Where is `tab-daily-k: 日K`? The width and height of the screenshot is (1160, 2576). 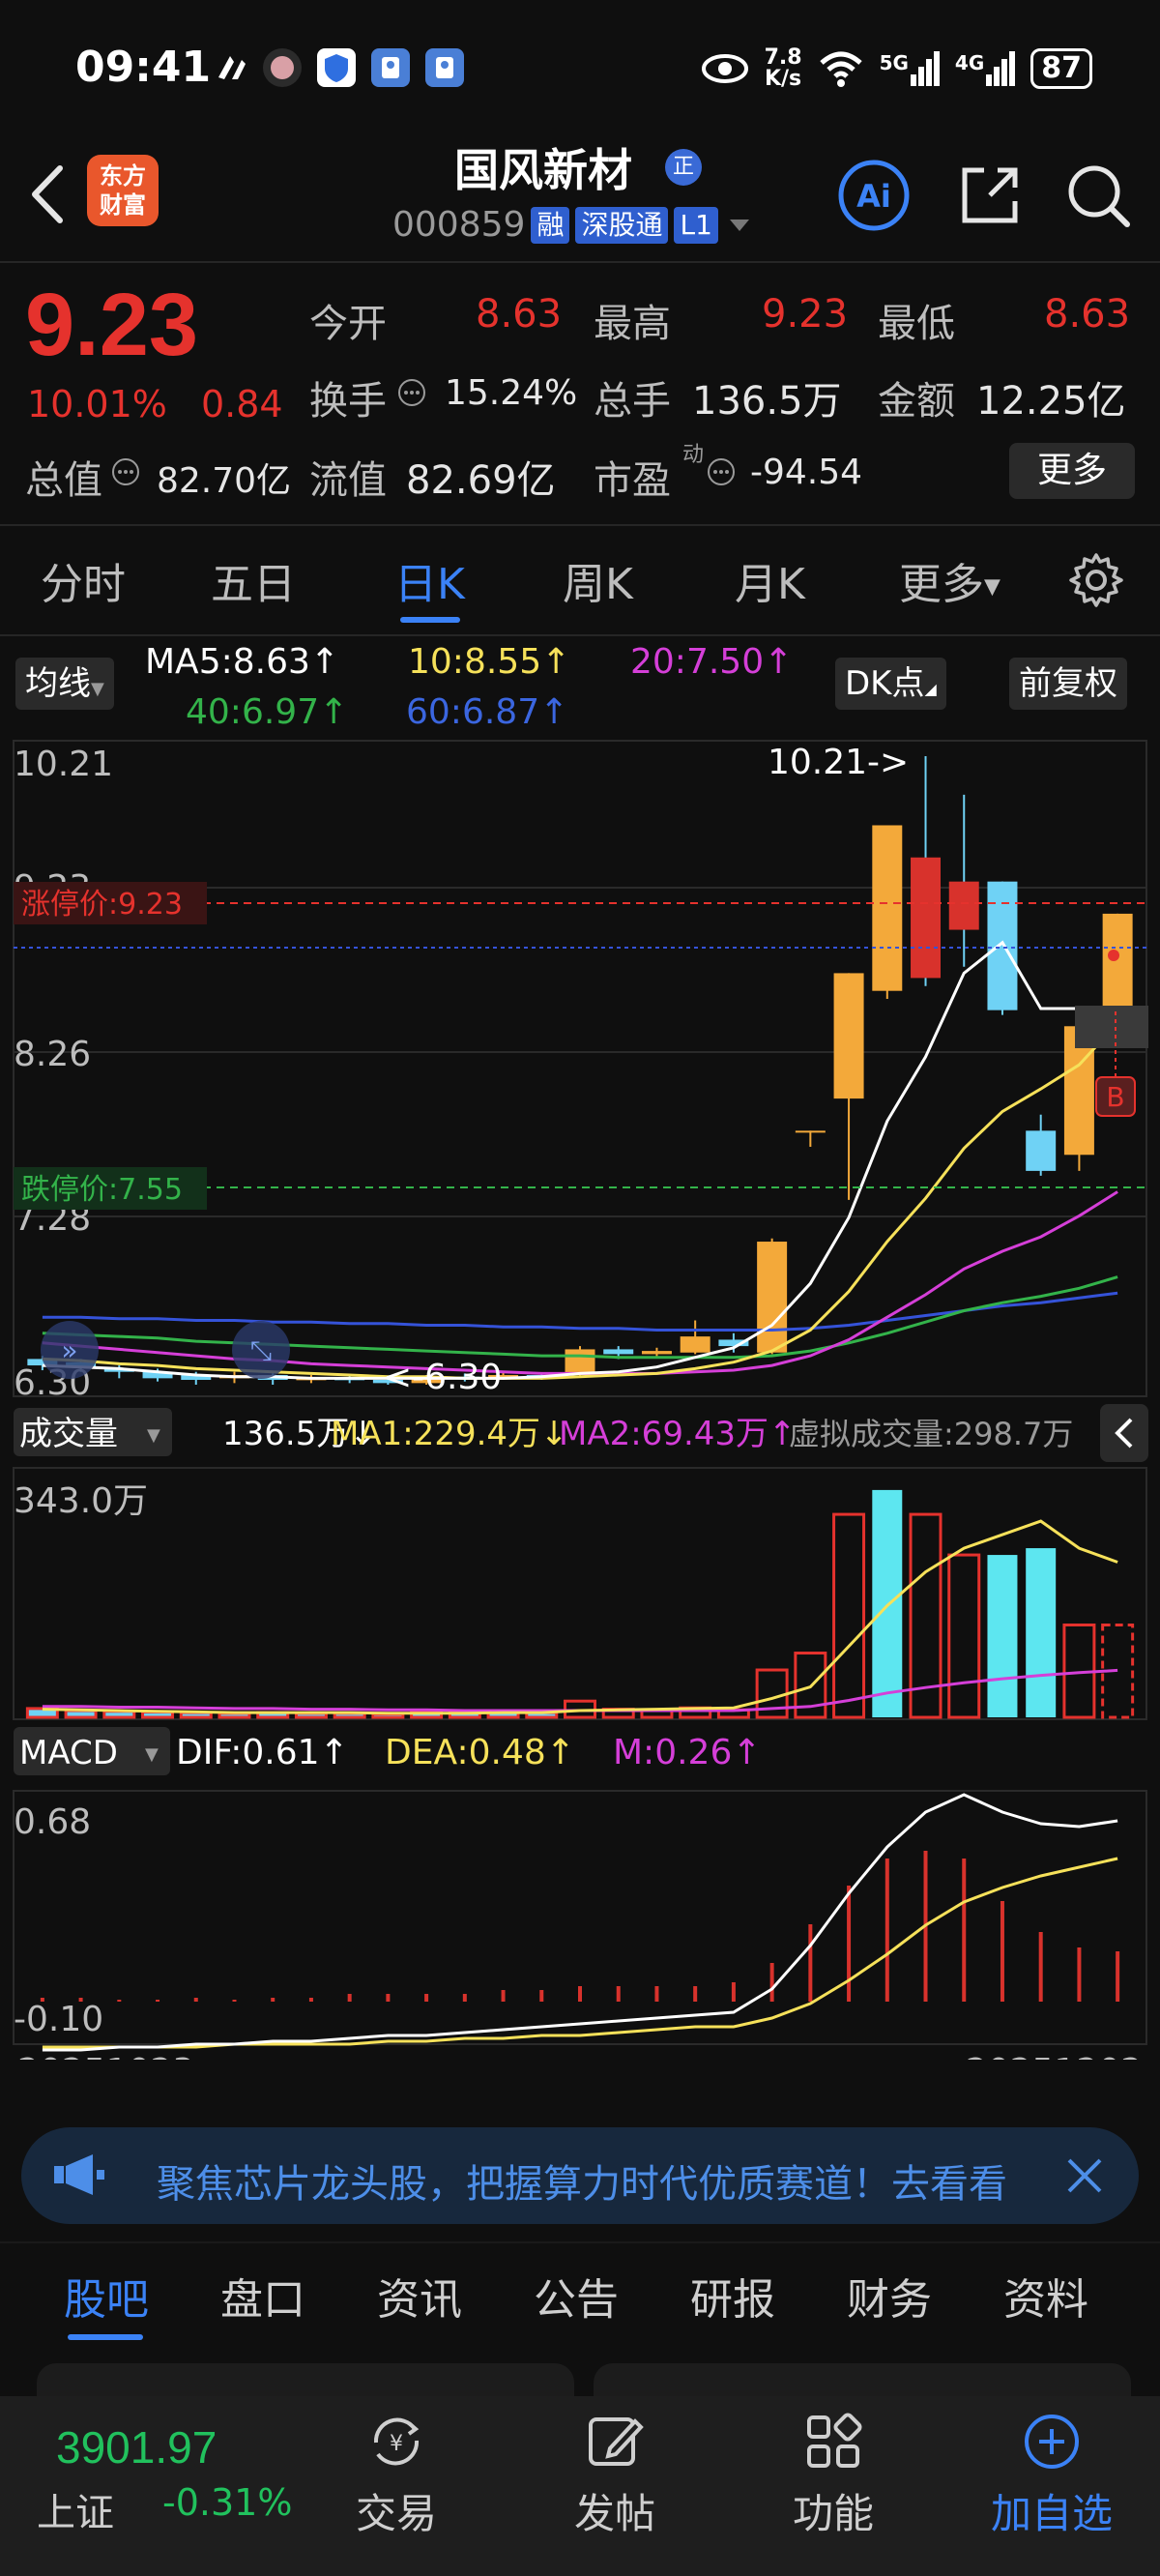 tab-daily-k: 日K is located at coordinates (429, 580).